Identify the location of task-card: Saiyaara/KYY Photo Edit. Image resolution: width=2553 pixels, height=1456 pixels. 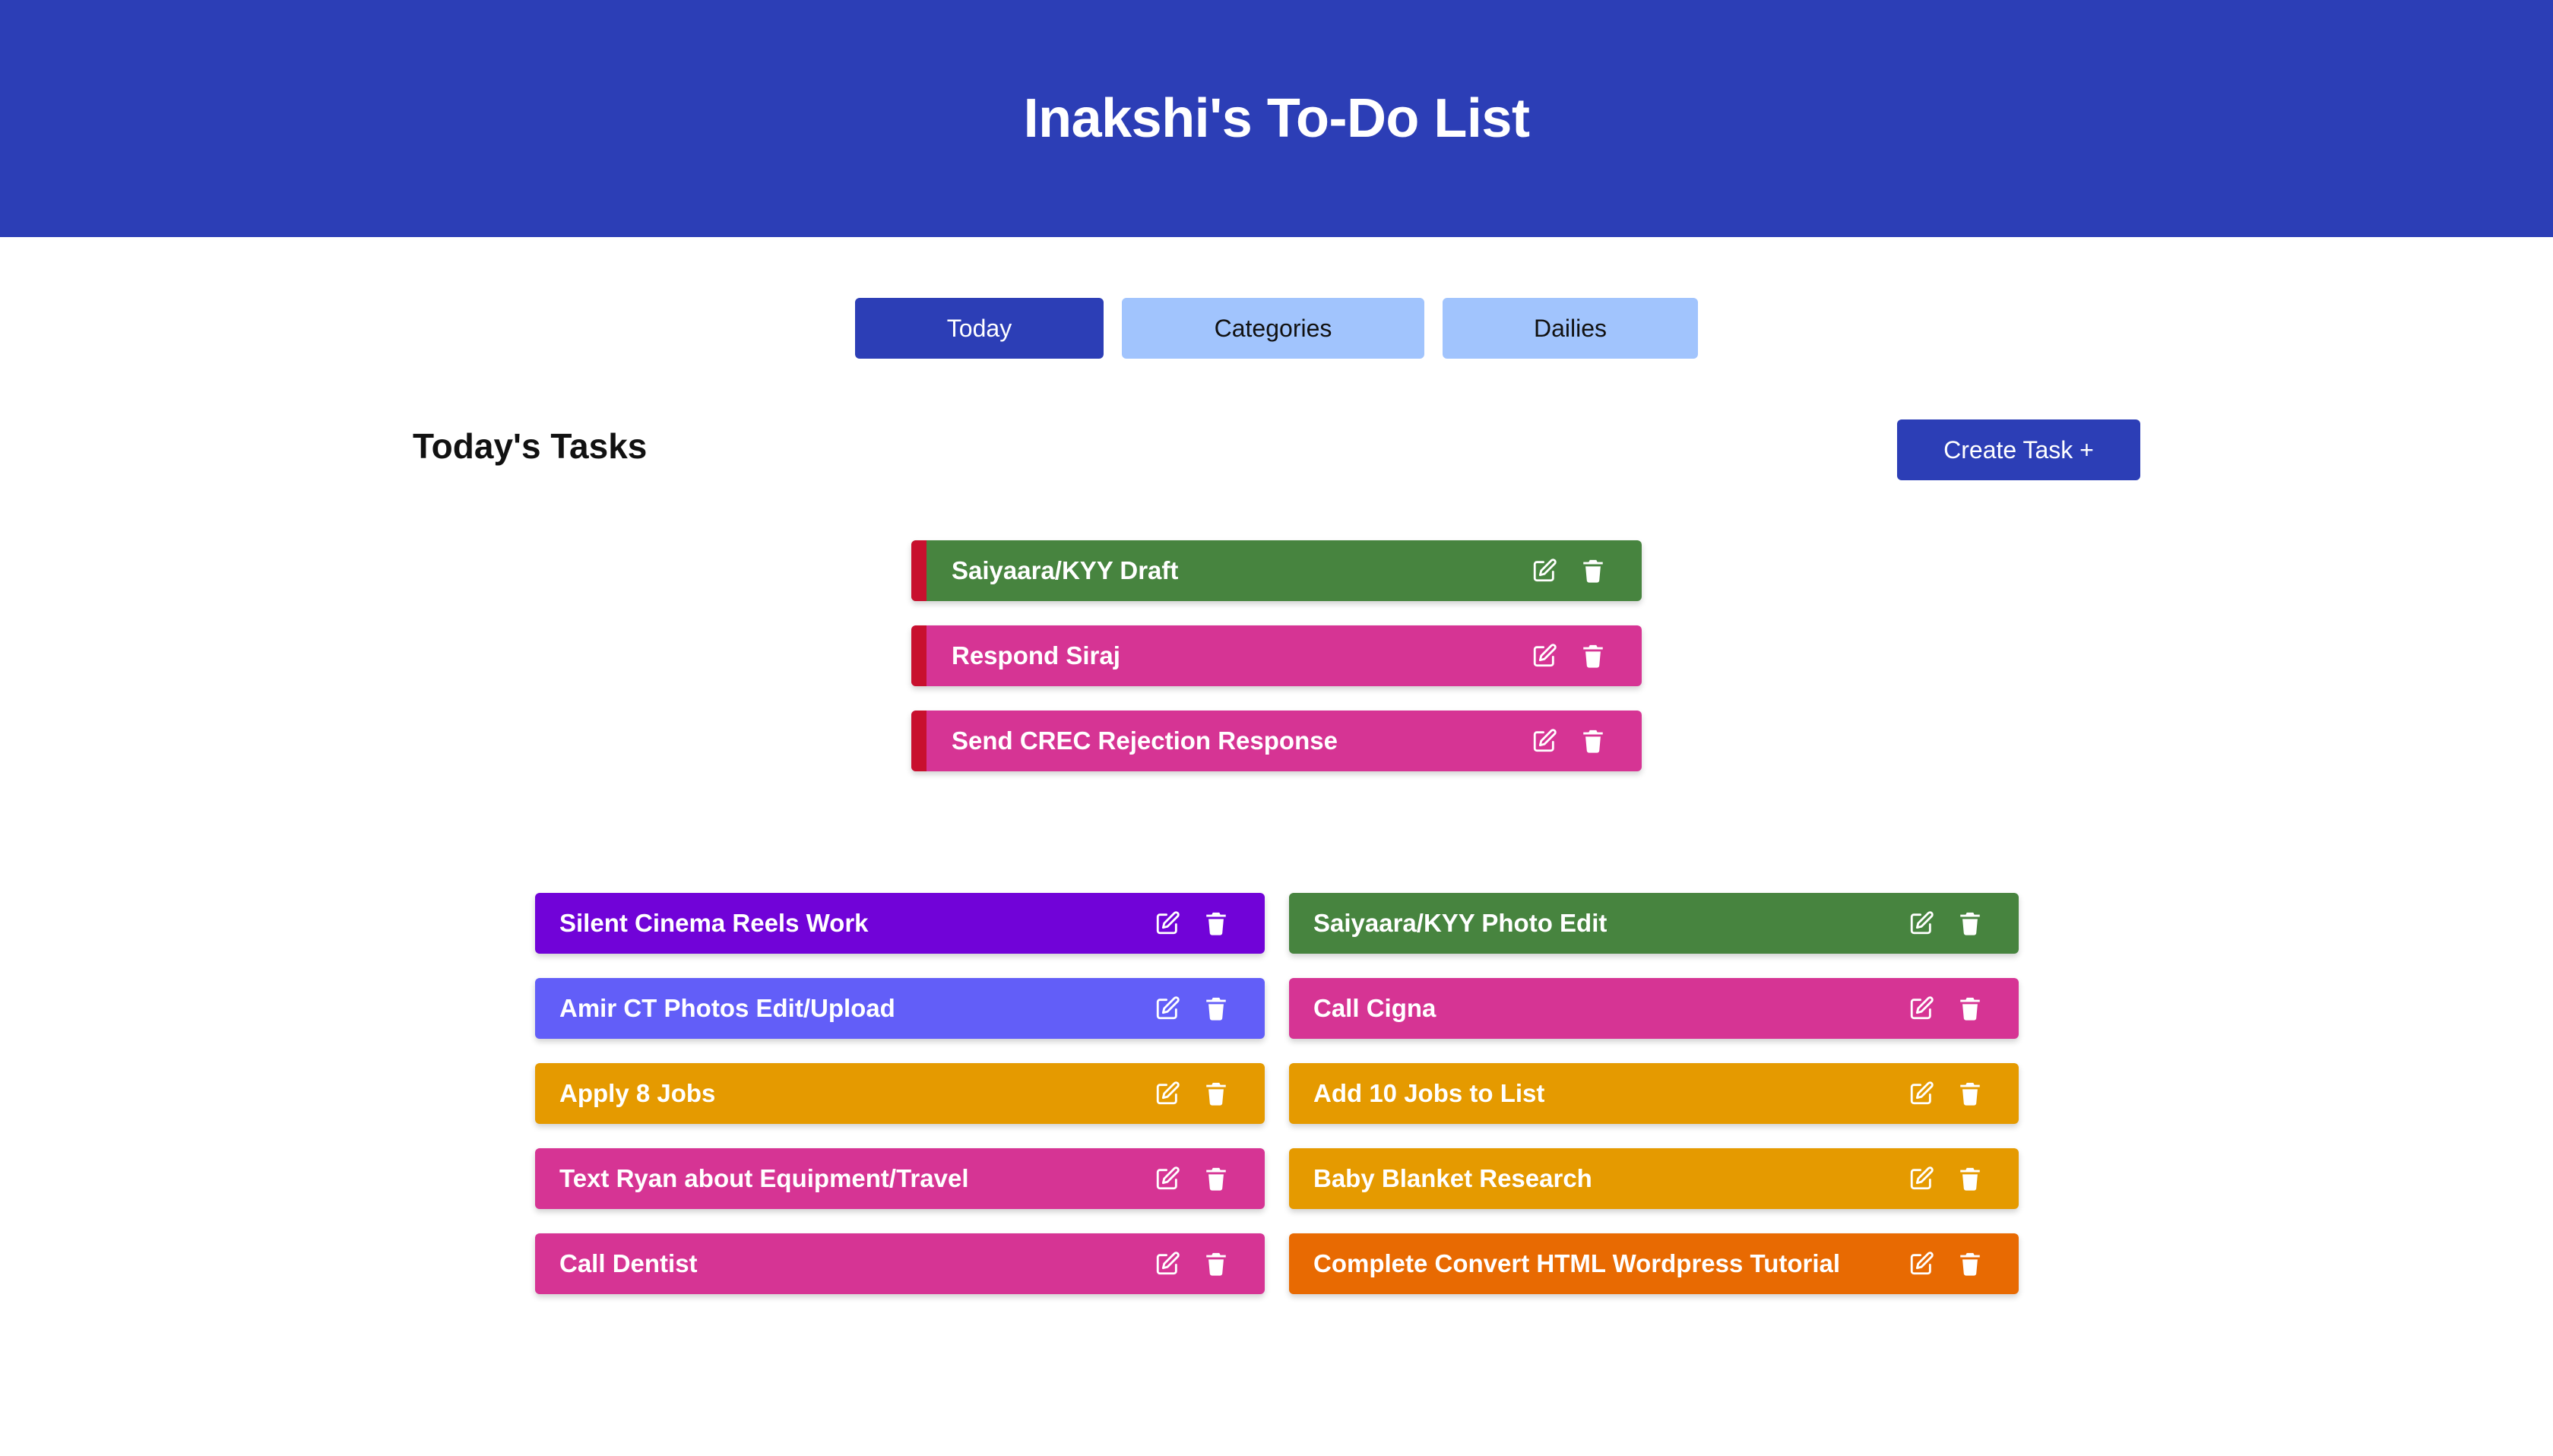
(1654, 923).